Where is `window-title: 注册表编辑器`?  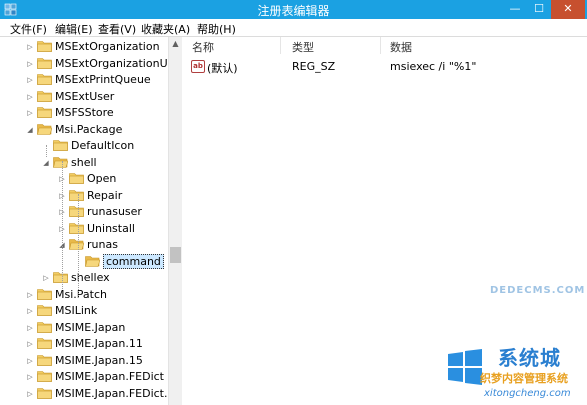 window-title: 注册表编辑器 is located at coordinates (293, 11).